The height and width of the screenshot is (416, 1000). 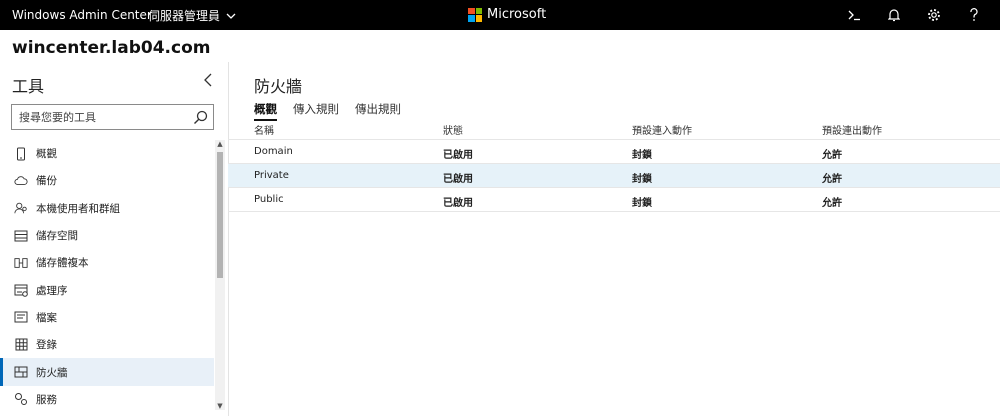 What do you see at coordinates (475, 14) in the screenshot?
I see `microsoft-logo-icon` at bounding box center [475, 14].